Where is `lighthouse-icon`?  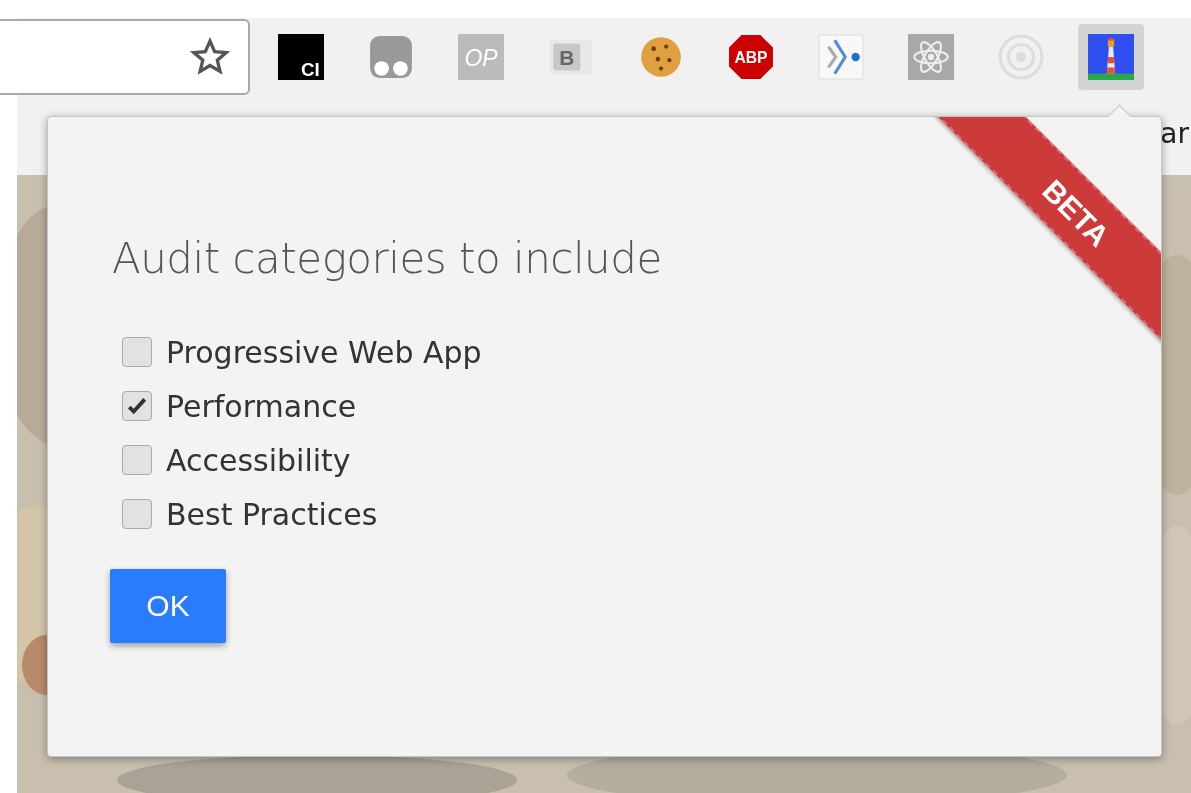 lighthouse-icon is located at coordinates (1111, 56).